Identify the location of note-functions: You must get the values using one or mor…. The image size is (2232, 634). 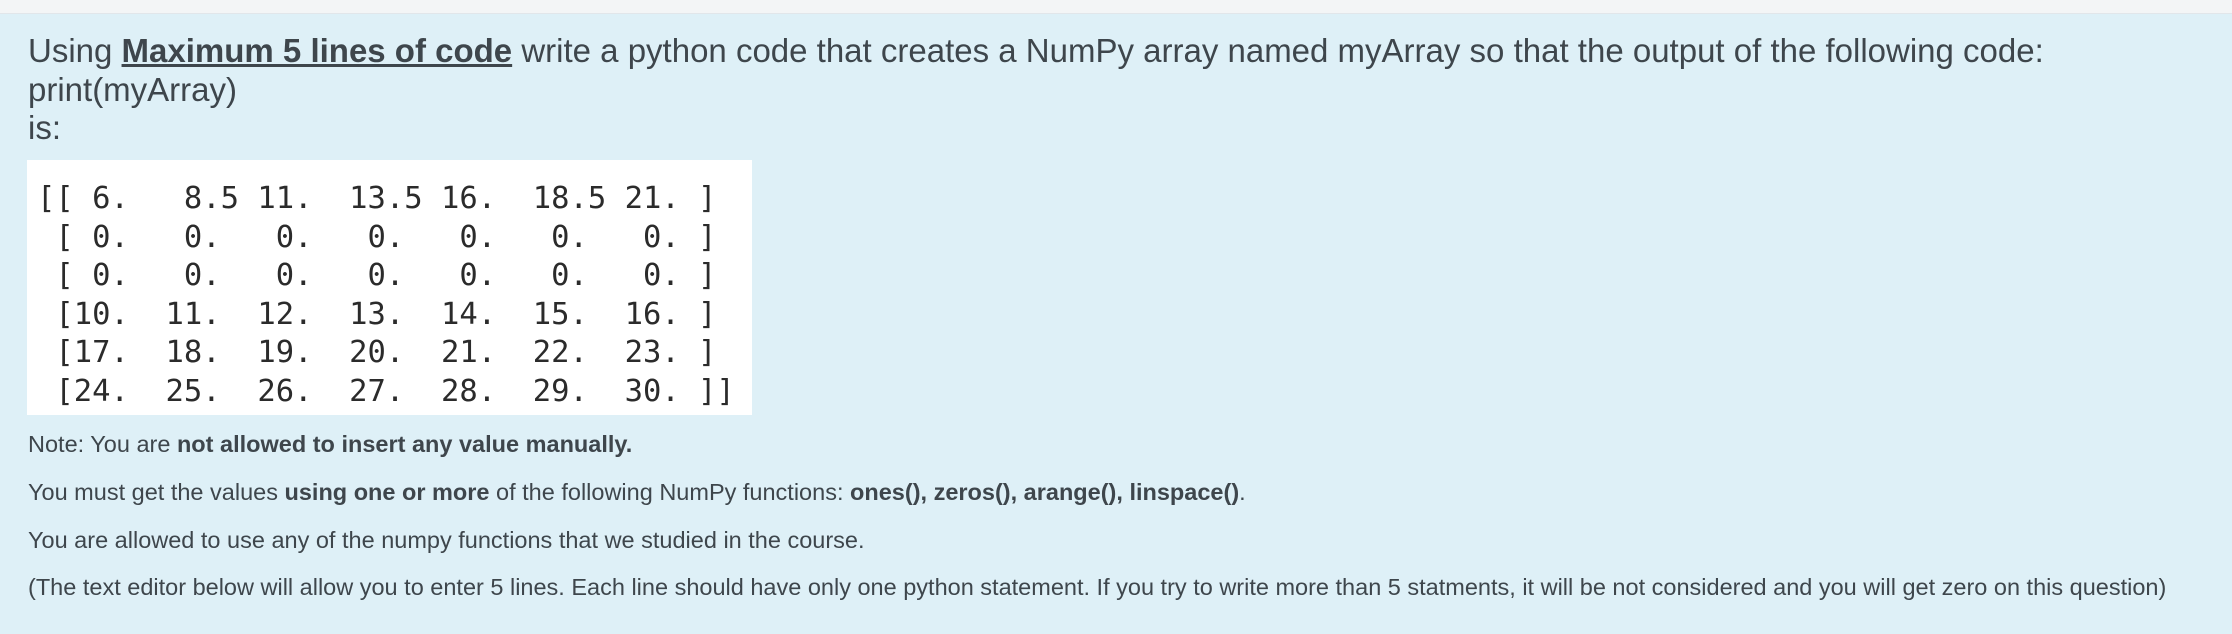
(637, 492).